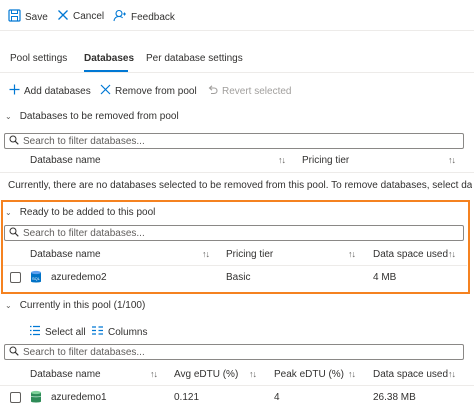  I want to click on ready-section-title: Ready to be added to this pool, so click(87, 212).